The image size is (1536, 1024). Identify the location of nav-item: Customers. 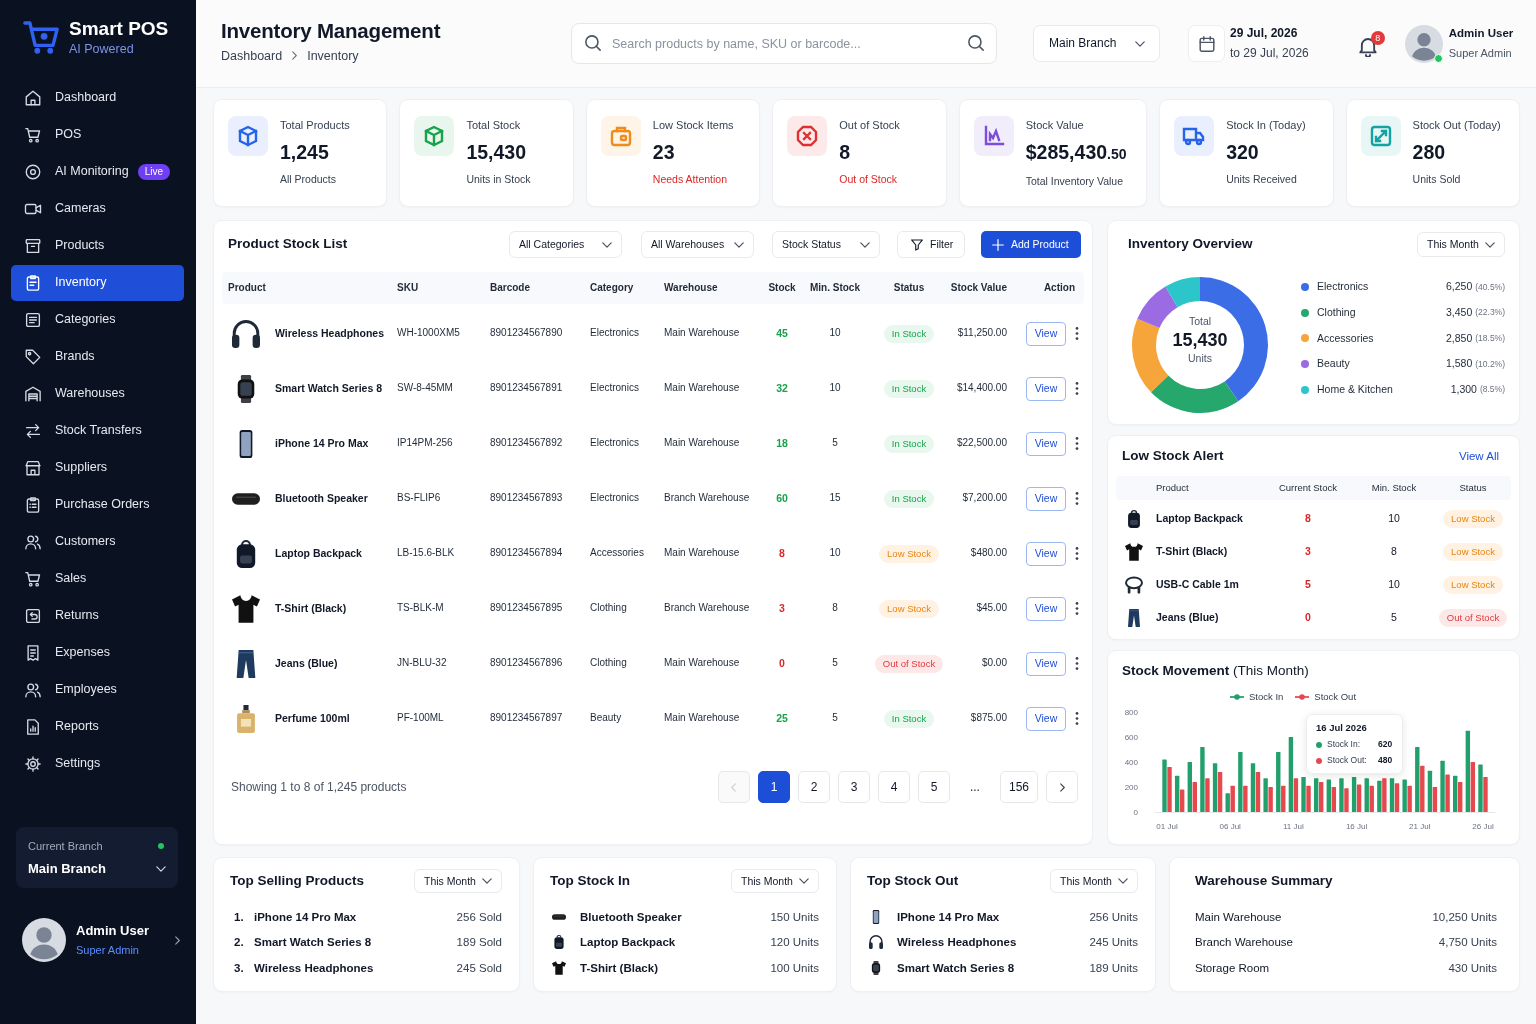
(97, 542).